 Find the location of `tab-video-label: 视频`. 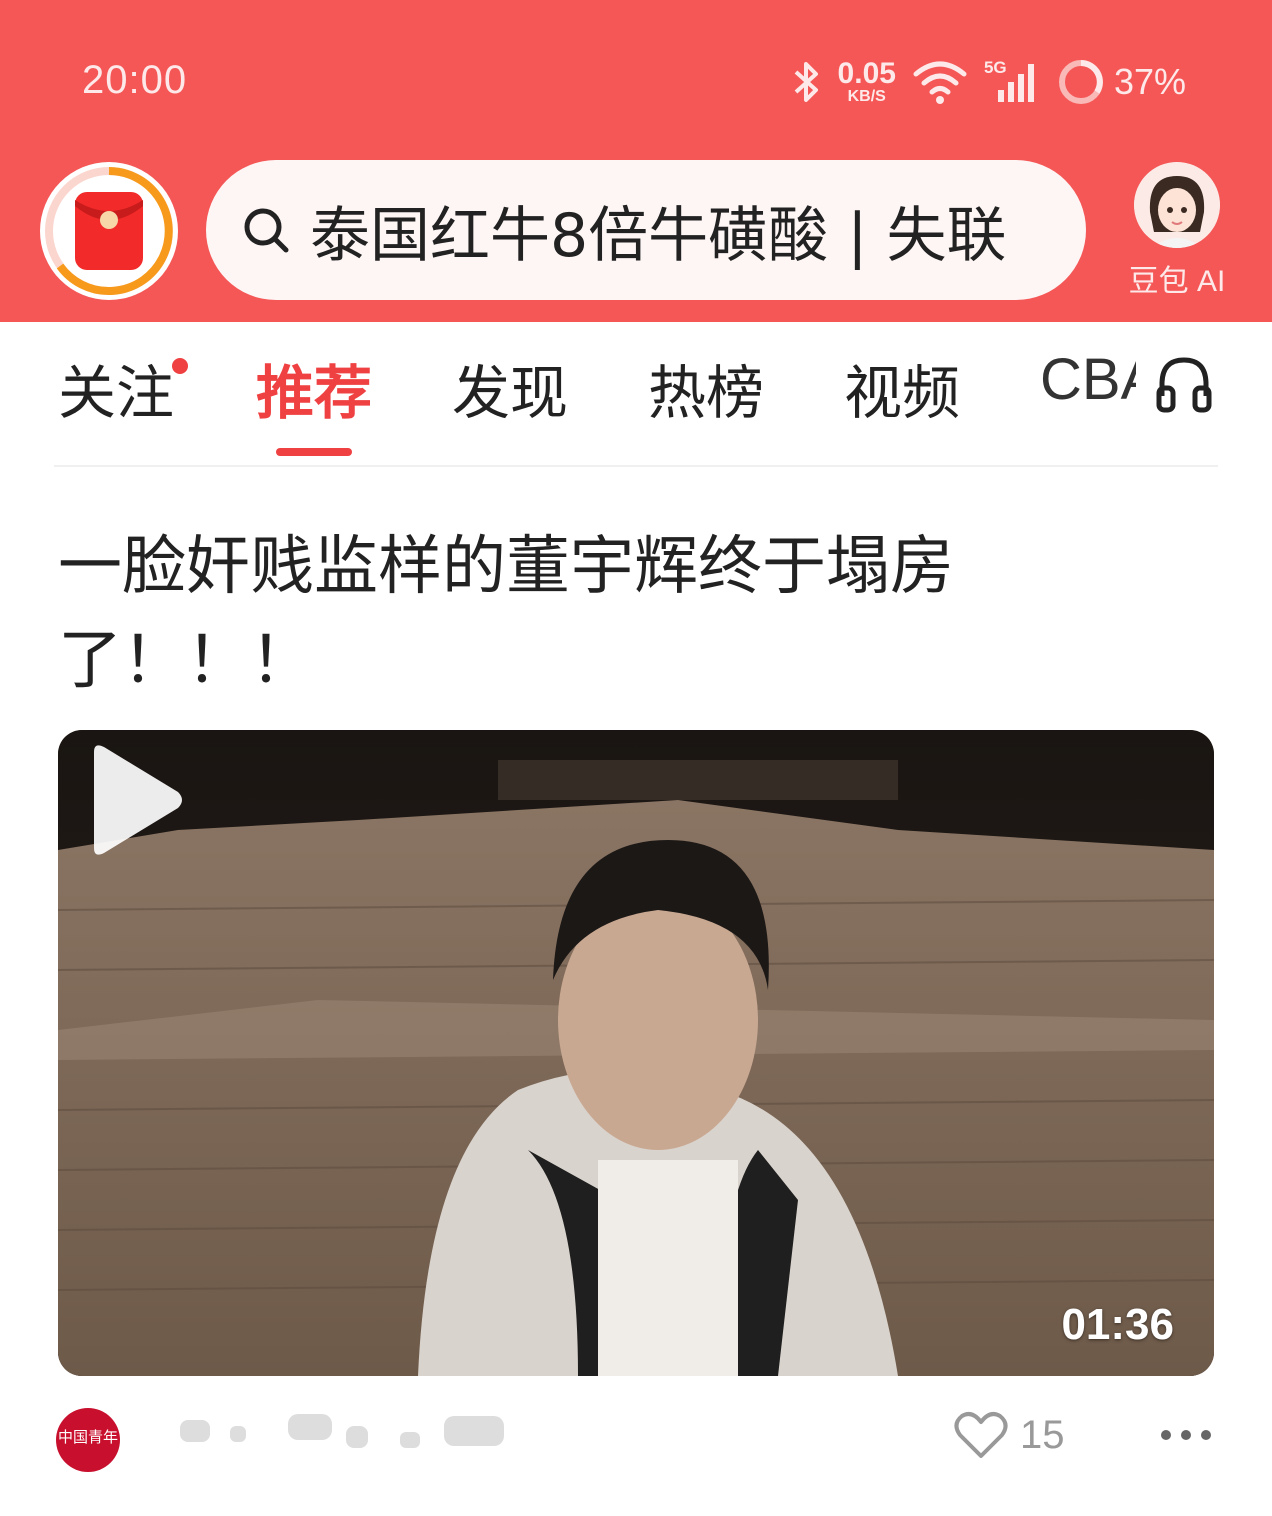

tab-video-label: 视频 is located at coordinates (902, 393).